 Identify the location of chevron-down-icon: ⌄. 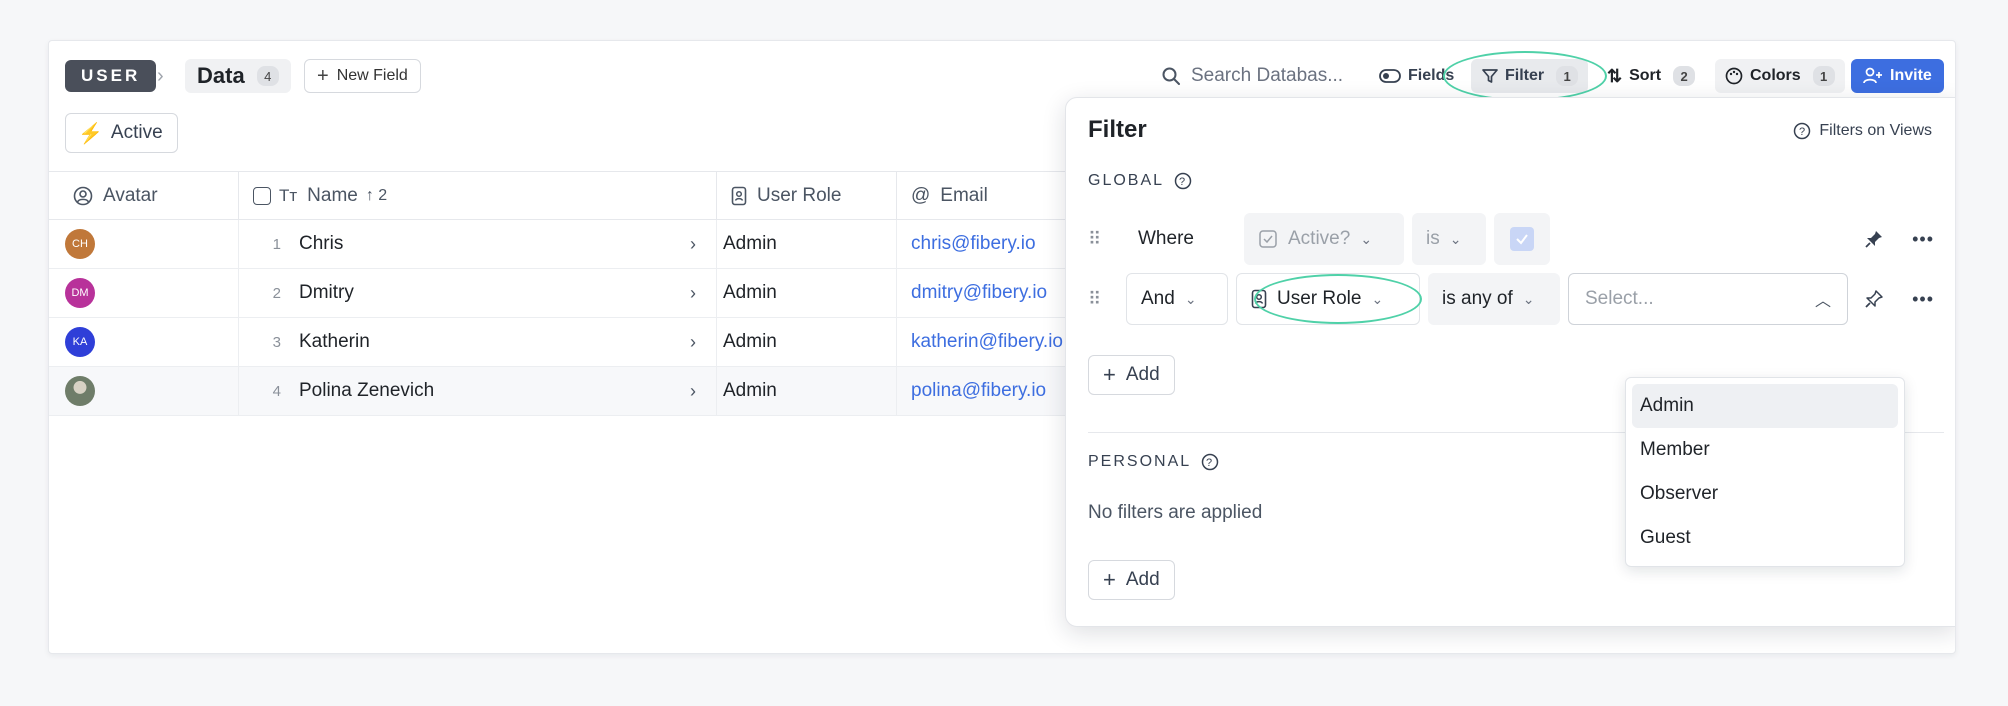
(1190, 298).